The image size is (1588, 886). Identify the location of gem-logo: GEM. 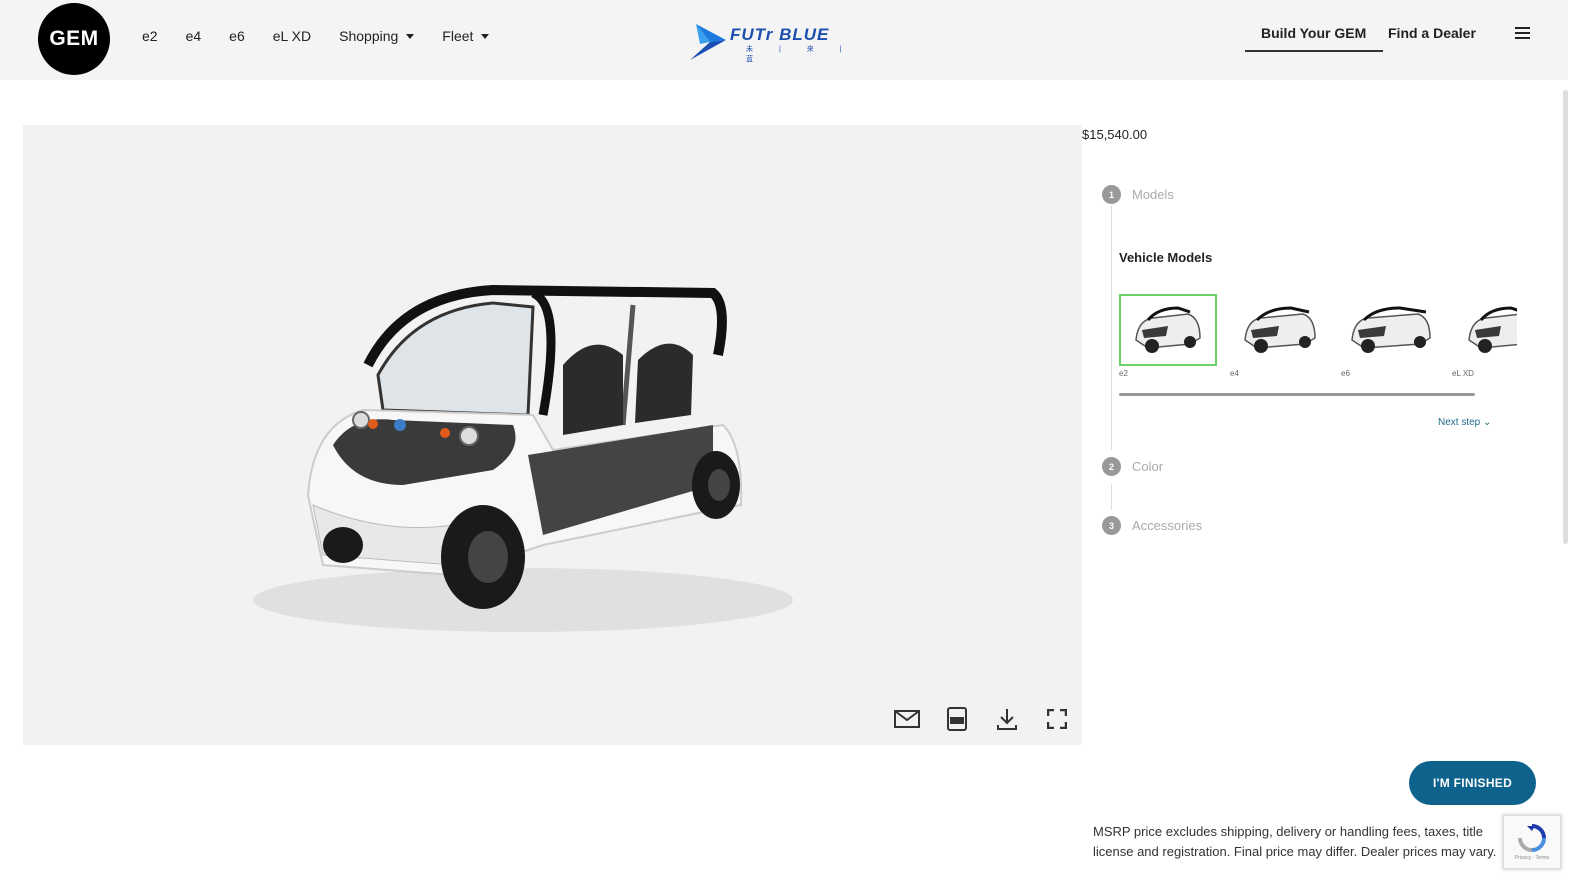
(74, 39).